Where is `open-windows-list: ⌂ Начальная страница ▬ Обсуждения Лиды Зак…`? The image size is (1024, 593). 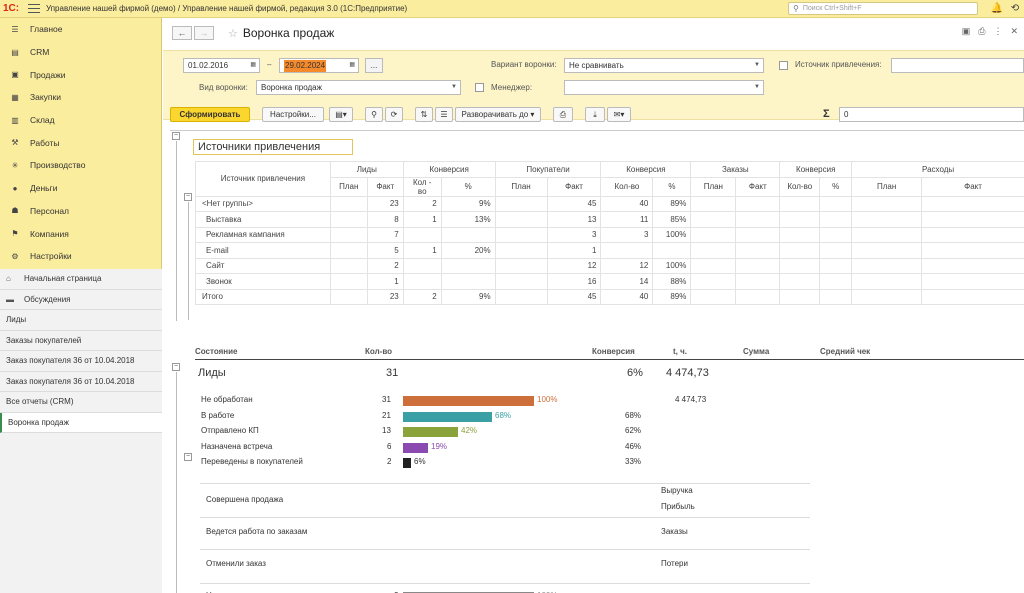 open-windows-list: ⌂ Начальная страница ▬ Обсуждения Лиды Зак… is located at coordinates (81, 431).